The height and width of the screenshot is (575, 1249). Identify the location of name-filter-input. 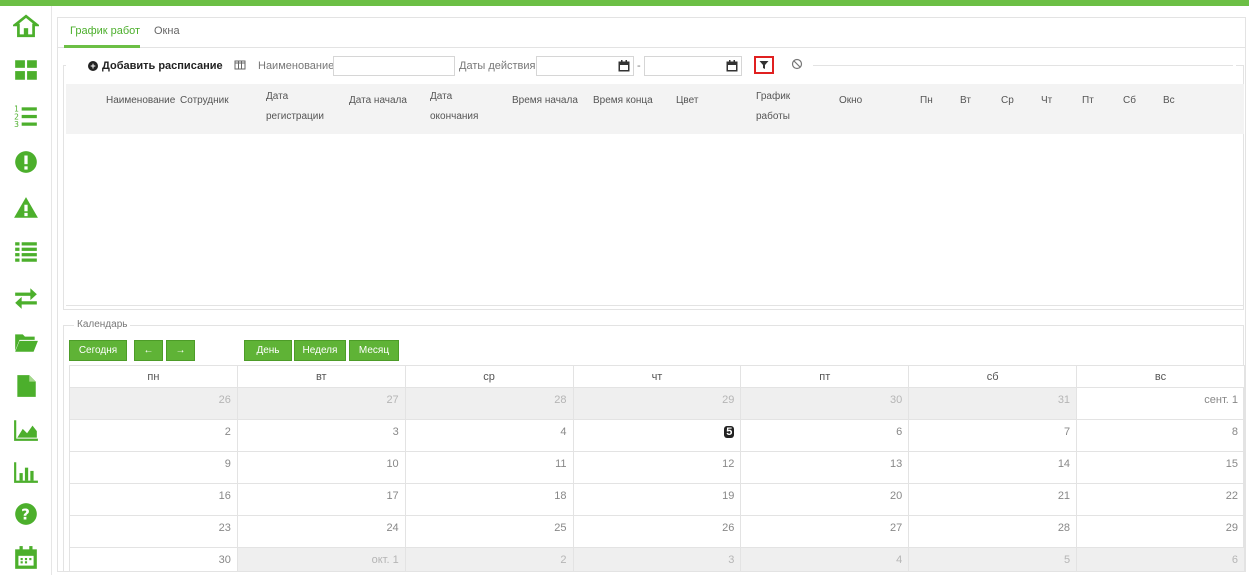
(394, 66).